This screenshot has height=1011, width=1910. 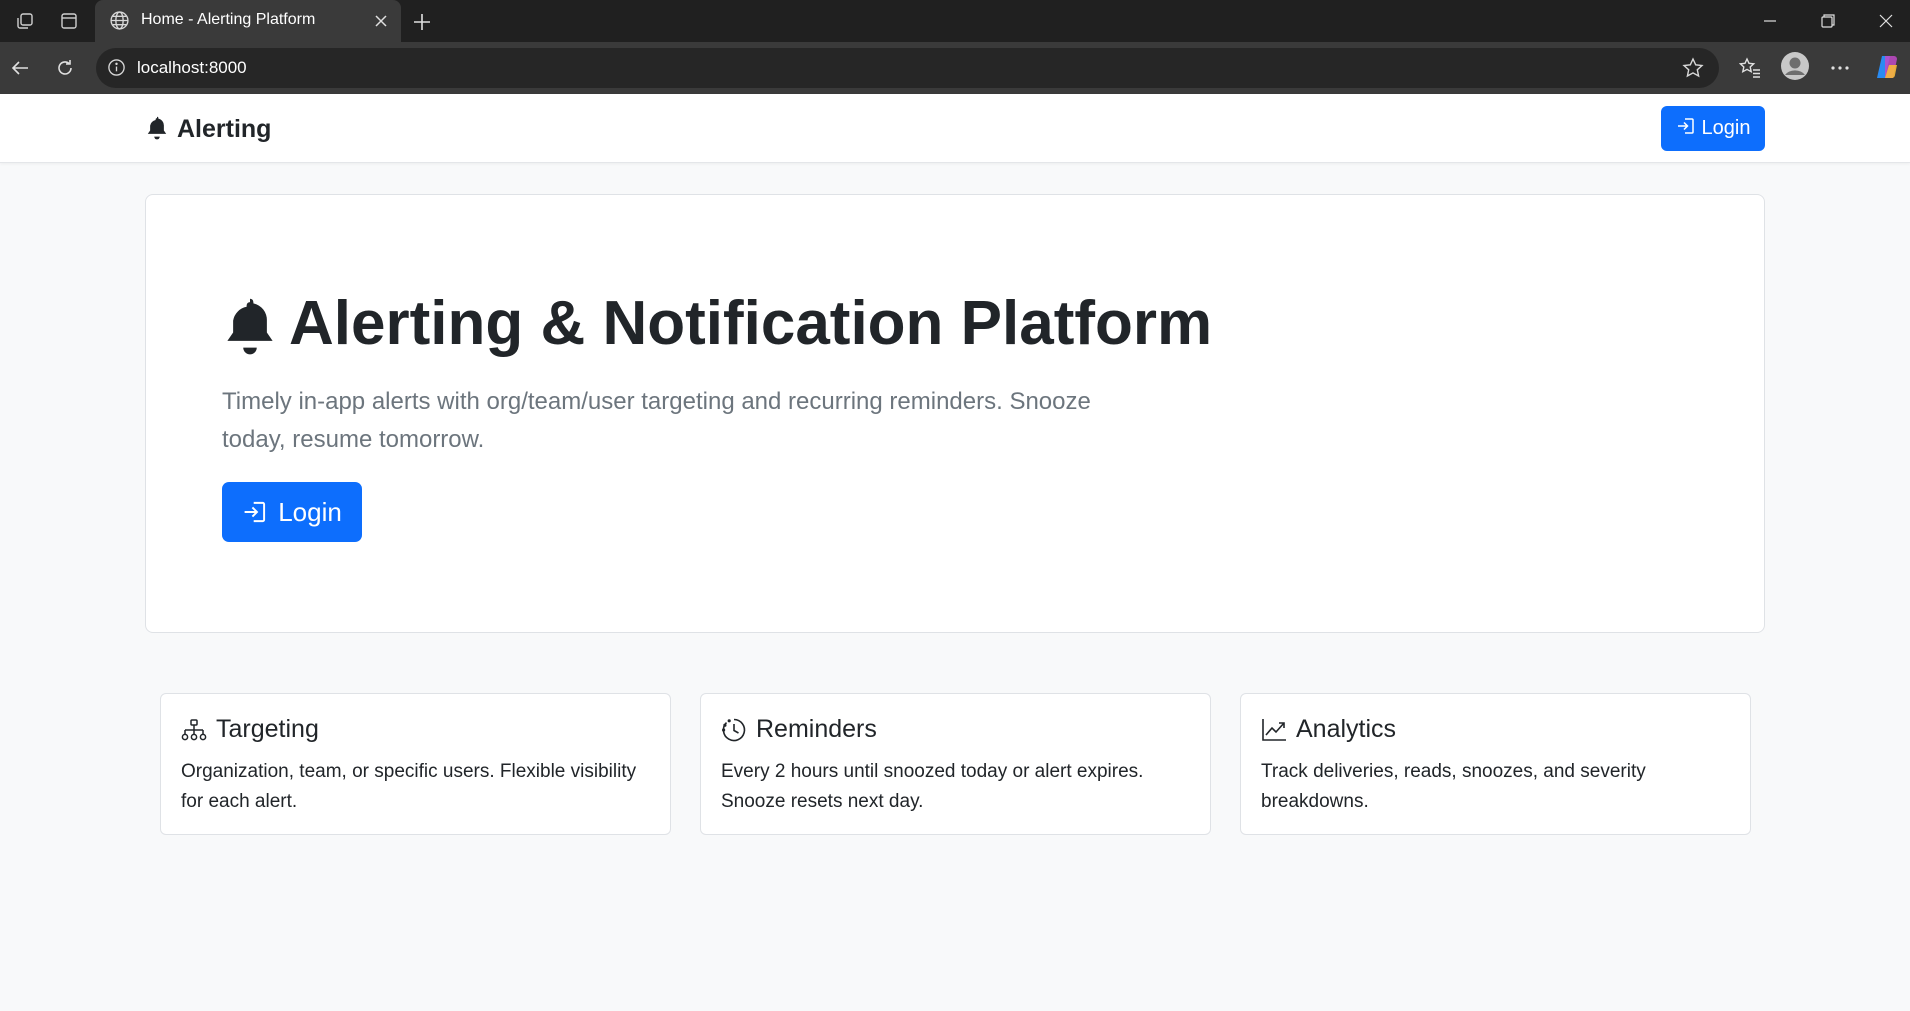 What do you see at coordinates (194, 730) in the screenshot?
I see `diagram-icon` at bounding box center [194, 730].